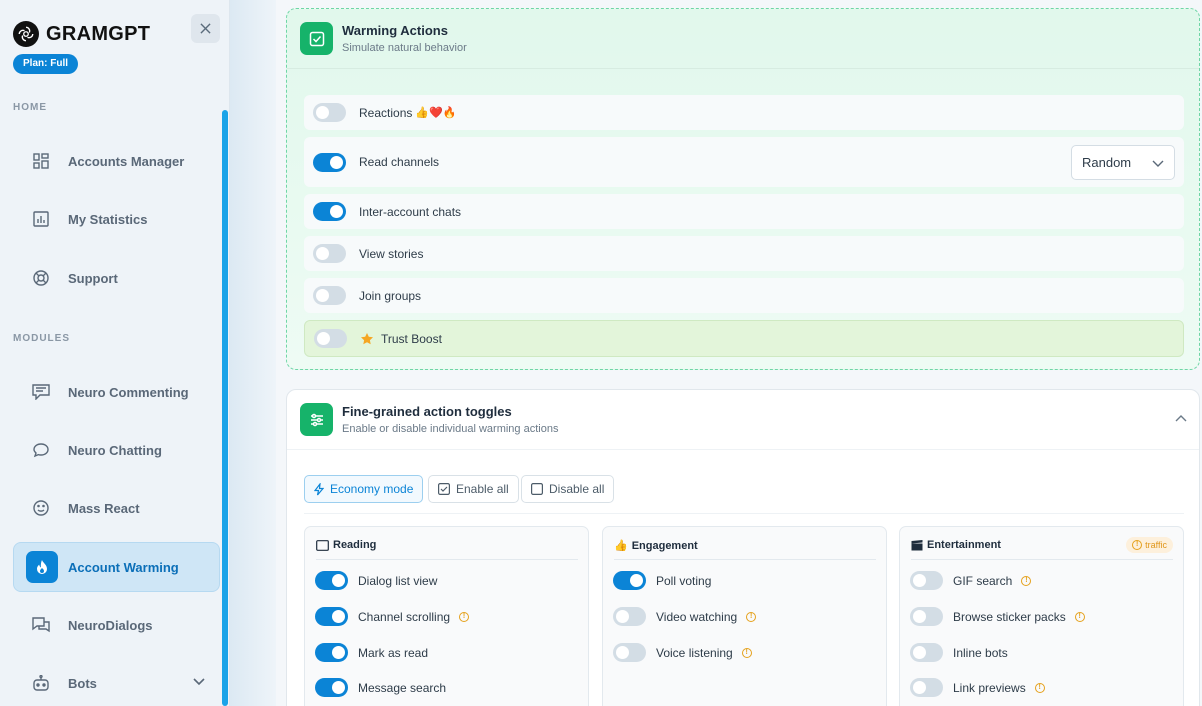 Image resolution: width=1202 pixels, height=706 pixels. What do you see at coordinates (116, 682) in the screenshot?
I see `sidebar-item-bots: Bots` at bounding box center [116, 682].